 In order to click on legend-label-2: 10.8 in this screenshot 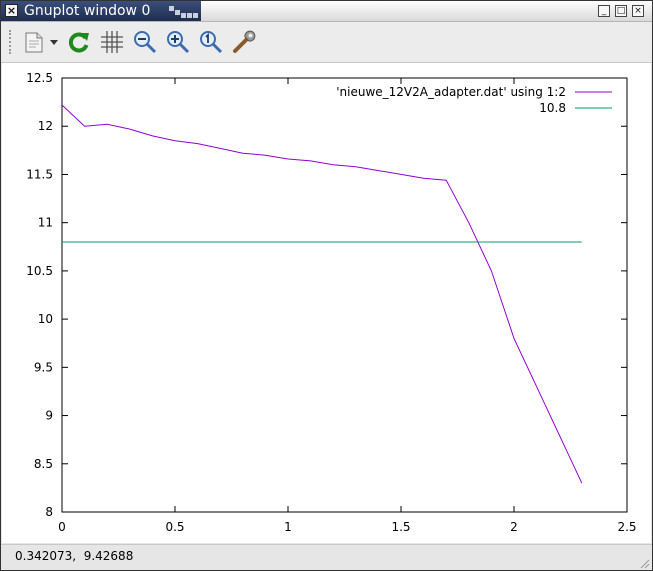, I will do `click(552, 108)`.